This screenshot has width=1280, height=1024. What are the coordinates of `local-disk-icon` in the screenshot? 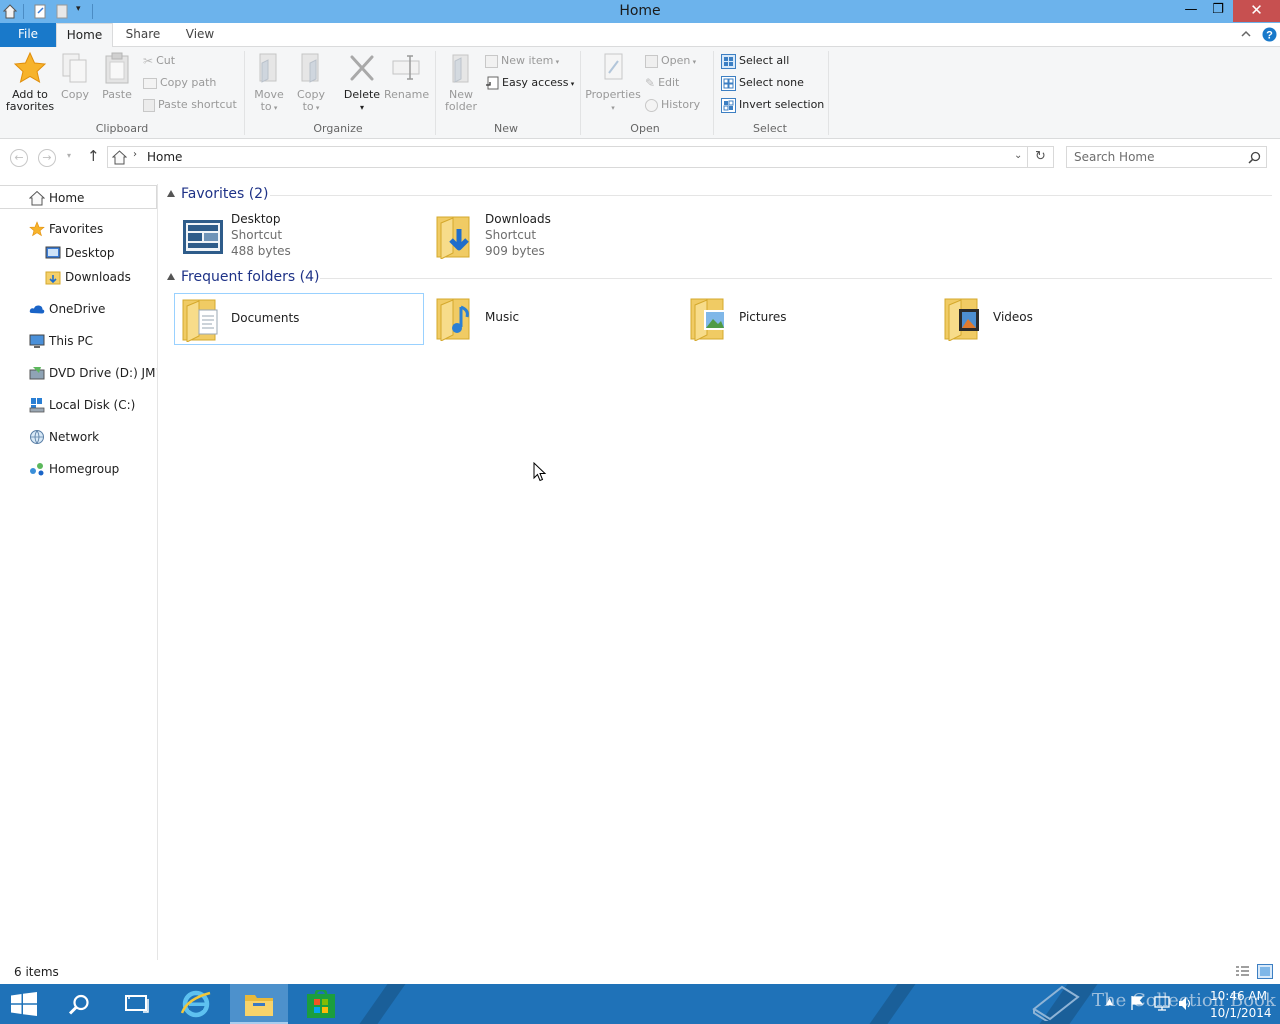 It's located at (37, 405).